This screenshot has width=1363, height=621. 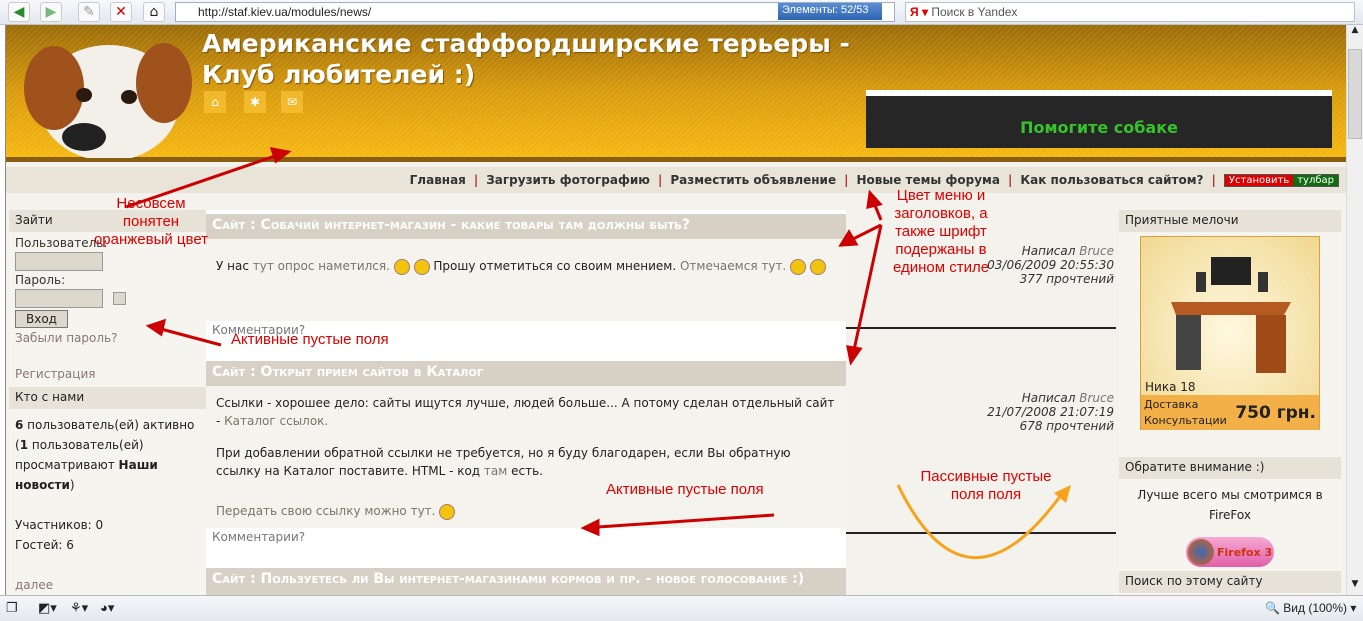 I want to click on arrow-to-heading, so click(x=866, y=232).